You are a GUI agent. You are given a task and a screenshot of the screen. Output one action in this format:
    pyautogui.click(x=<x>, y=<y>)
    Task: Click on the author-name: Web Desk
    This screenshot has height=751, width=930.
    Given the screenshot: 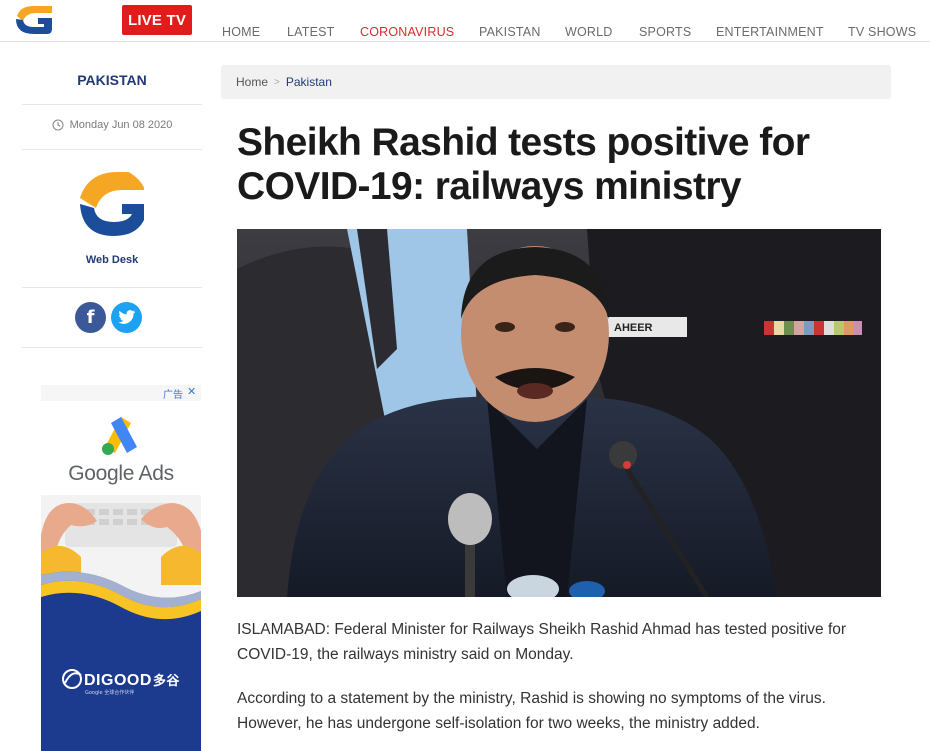 What is the action you would take?
    pyautogui.click(x=112, y=260)
    